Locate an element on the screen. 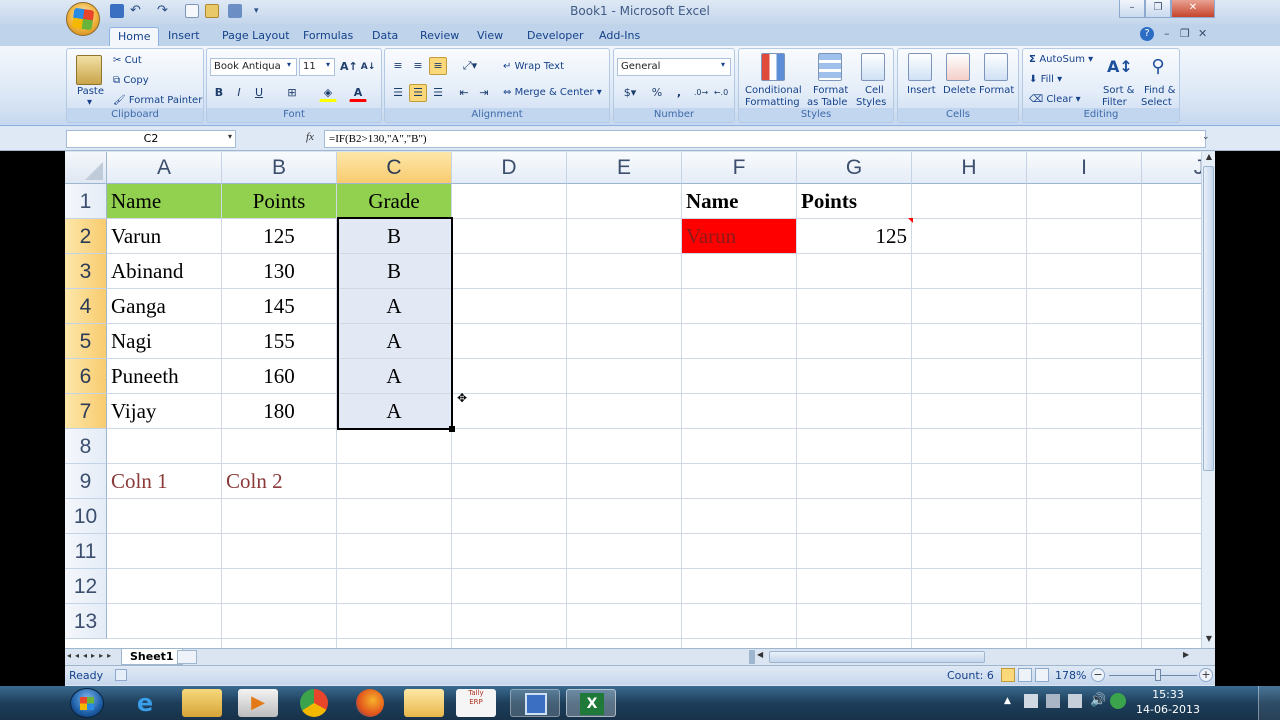  cell-b1: Points is located at coordinates (279, 201).